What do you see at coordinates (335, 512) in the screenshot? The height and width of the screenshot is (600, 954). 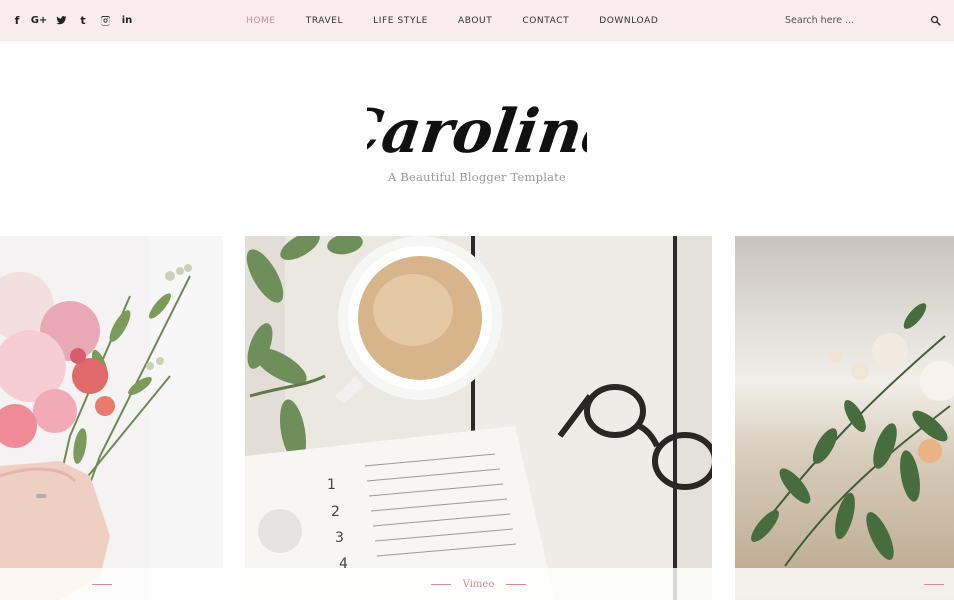 I see `svg-text: 2` at bounding box center [335, 512].